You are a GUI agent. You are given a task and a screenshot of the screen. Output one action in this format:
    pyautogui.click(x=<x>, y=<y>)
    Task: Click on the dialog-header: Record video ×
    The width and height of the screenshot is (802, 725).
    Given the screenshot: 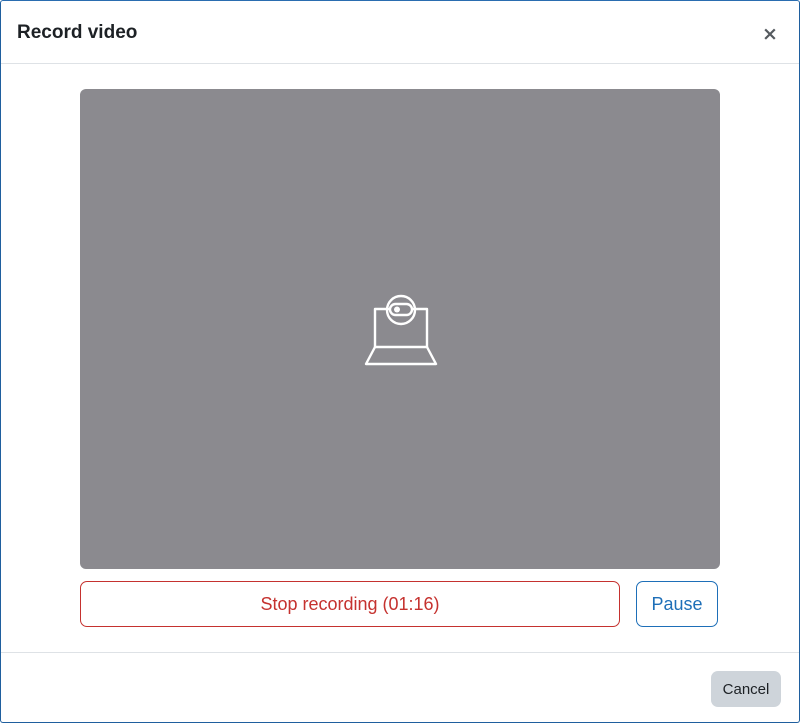 What is the action you would take?
    pyautogui.click(x=400, y=32)
    